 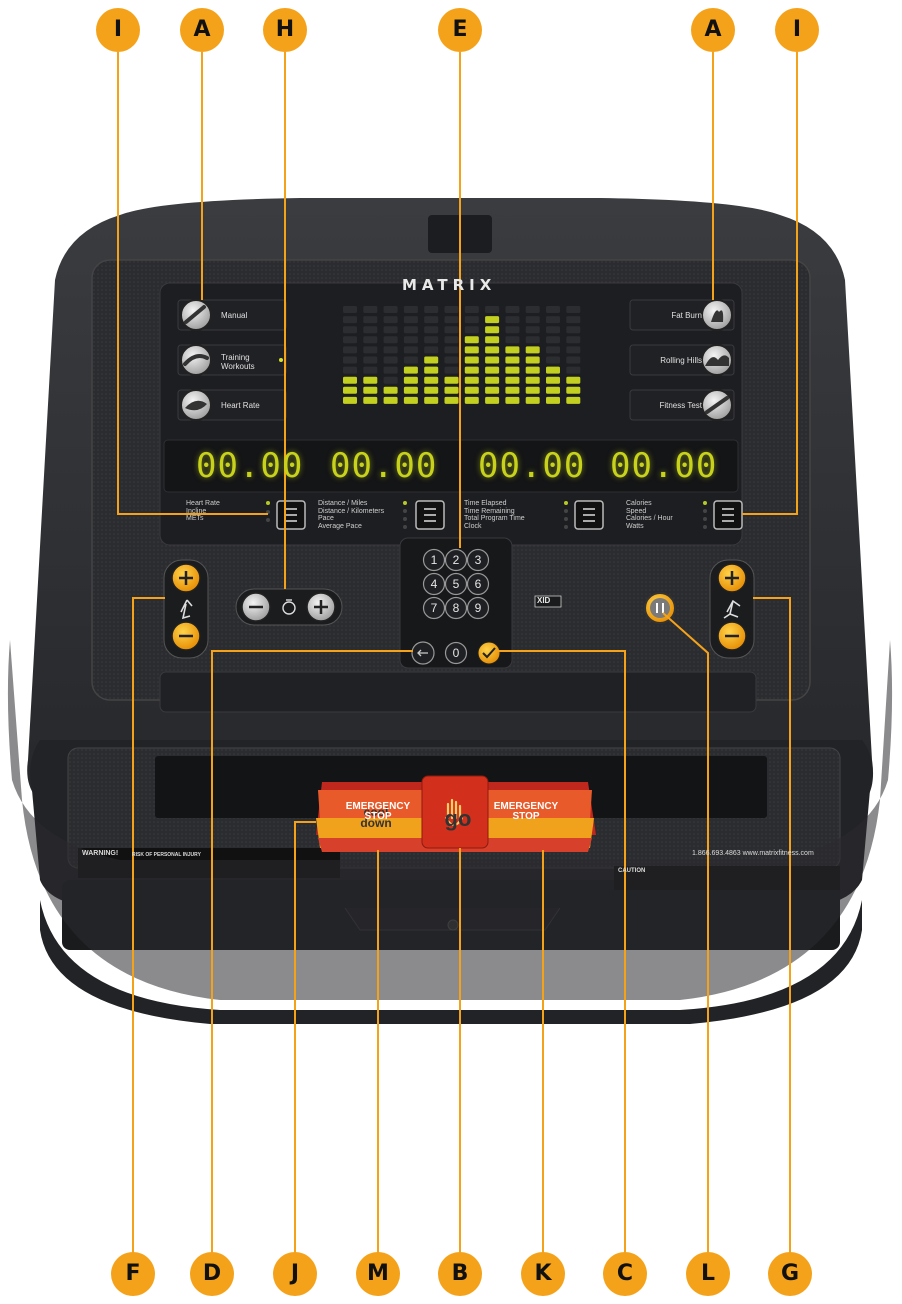 I want to click on keypad-key-7: 7, so click(x=434, y=608).